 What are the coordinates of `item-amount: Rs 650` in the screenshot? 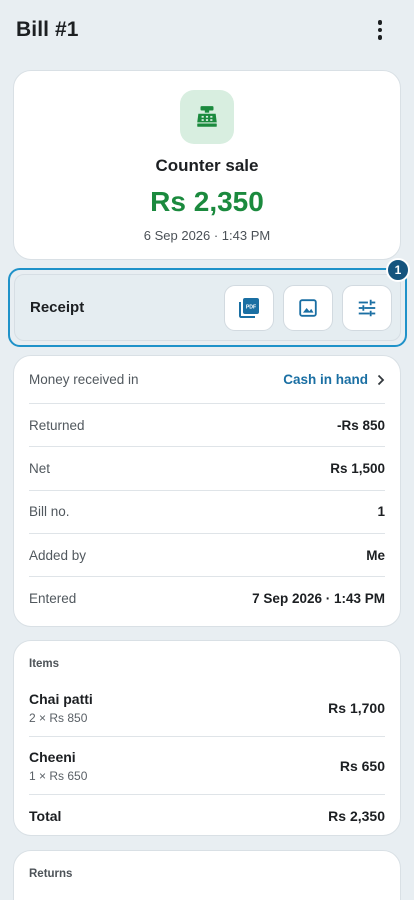 It's located at (362, 765).